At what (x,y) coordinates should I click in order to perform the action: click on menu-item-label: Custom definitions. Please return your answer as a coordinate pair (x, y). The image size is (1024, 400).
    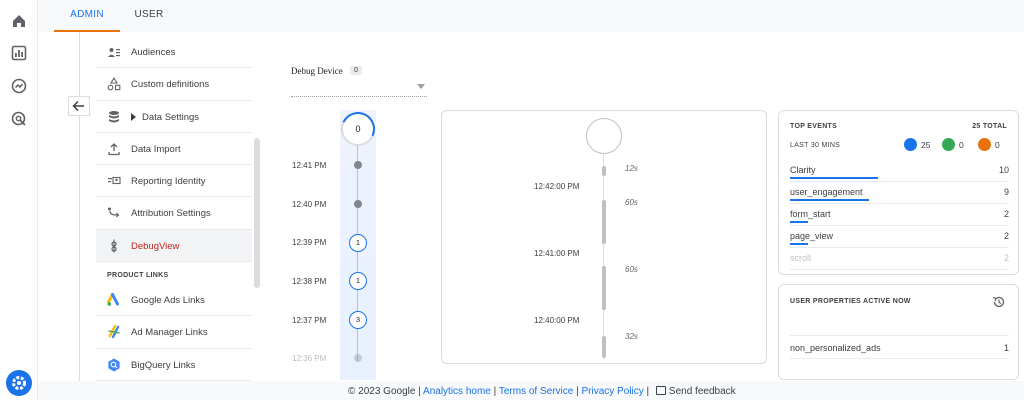
    Looking at the image, I should click on (170, 85).